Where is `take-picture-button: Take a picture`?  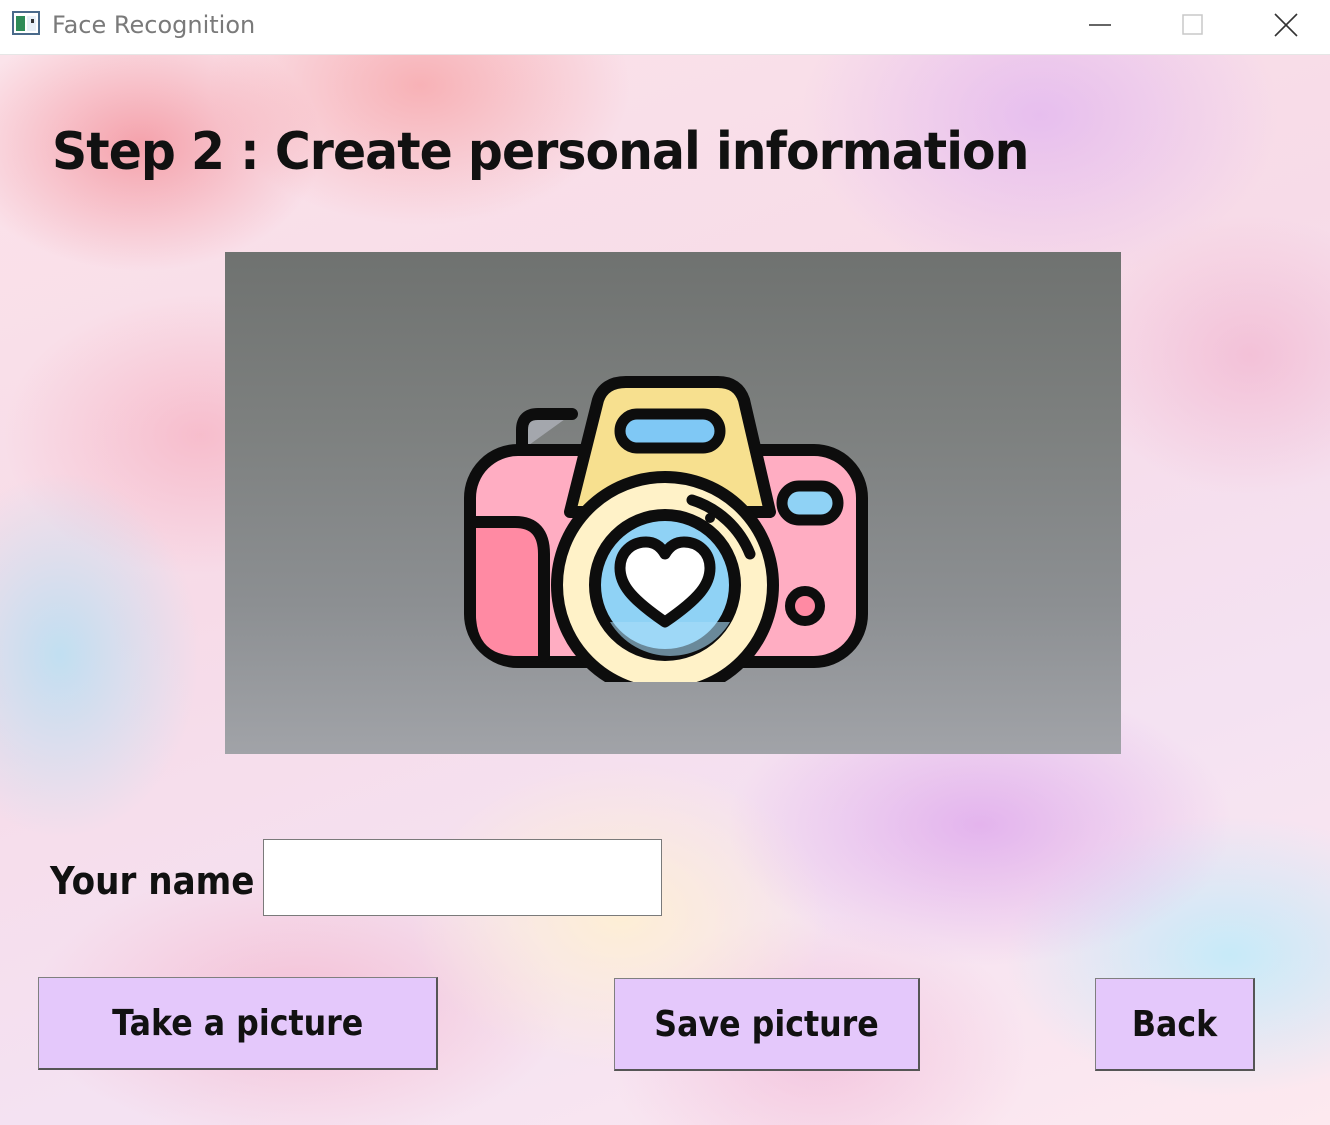 take-picture-button: Take a picture is located at coordinates (238, 1023).